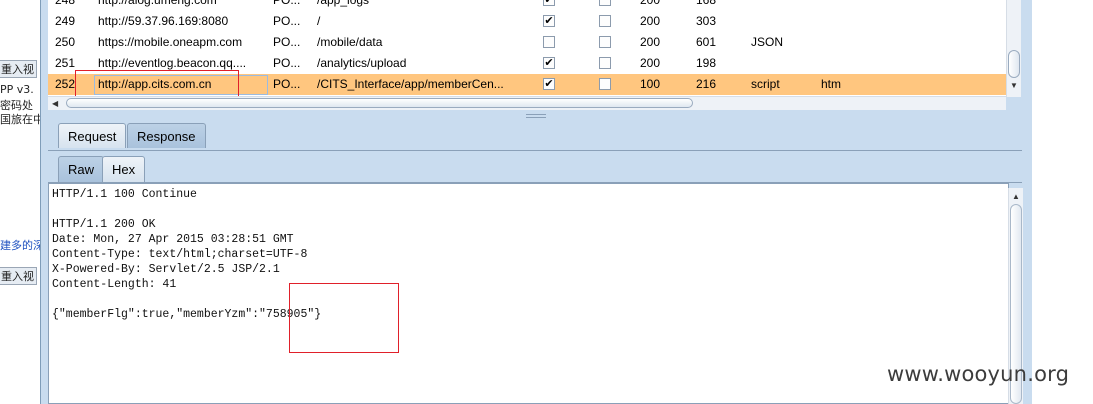 This screenshot has width=1093, height=404. I want to click on pane-splitter, so click(534, 115).